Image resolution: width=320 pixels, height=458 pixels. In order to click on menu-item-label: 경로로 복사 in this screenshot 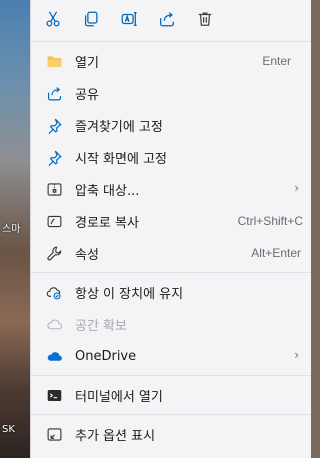, I will do `click(107, 223)`.